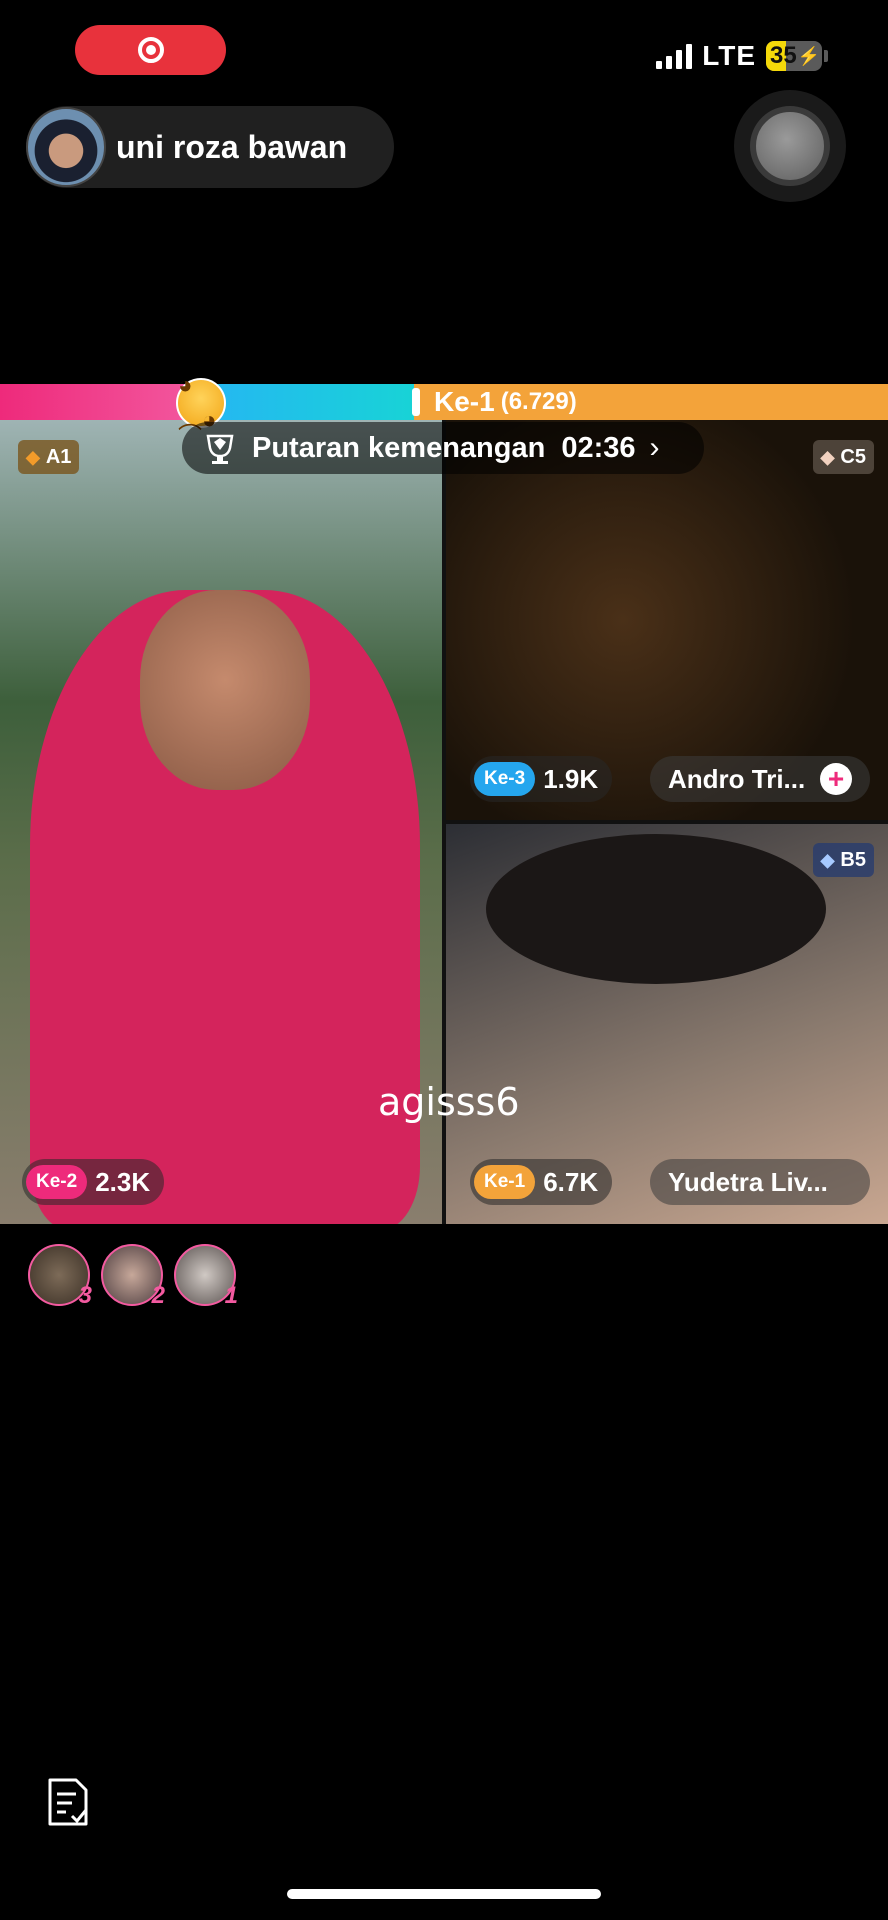  What do you see at coordinates (133, 1276) in the screenshot?
I see `top-gifter-avatar: 2` at bounding box center [133, 1276].